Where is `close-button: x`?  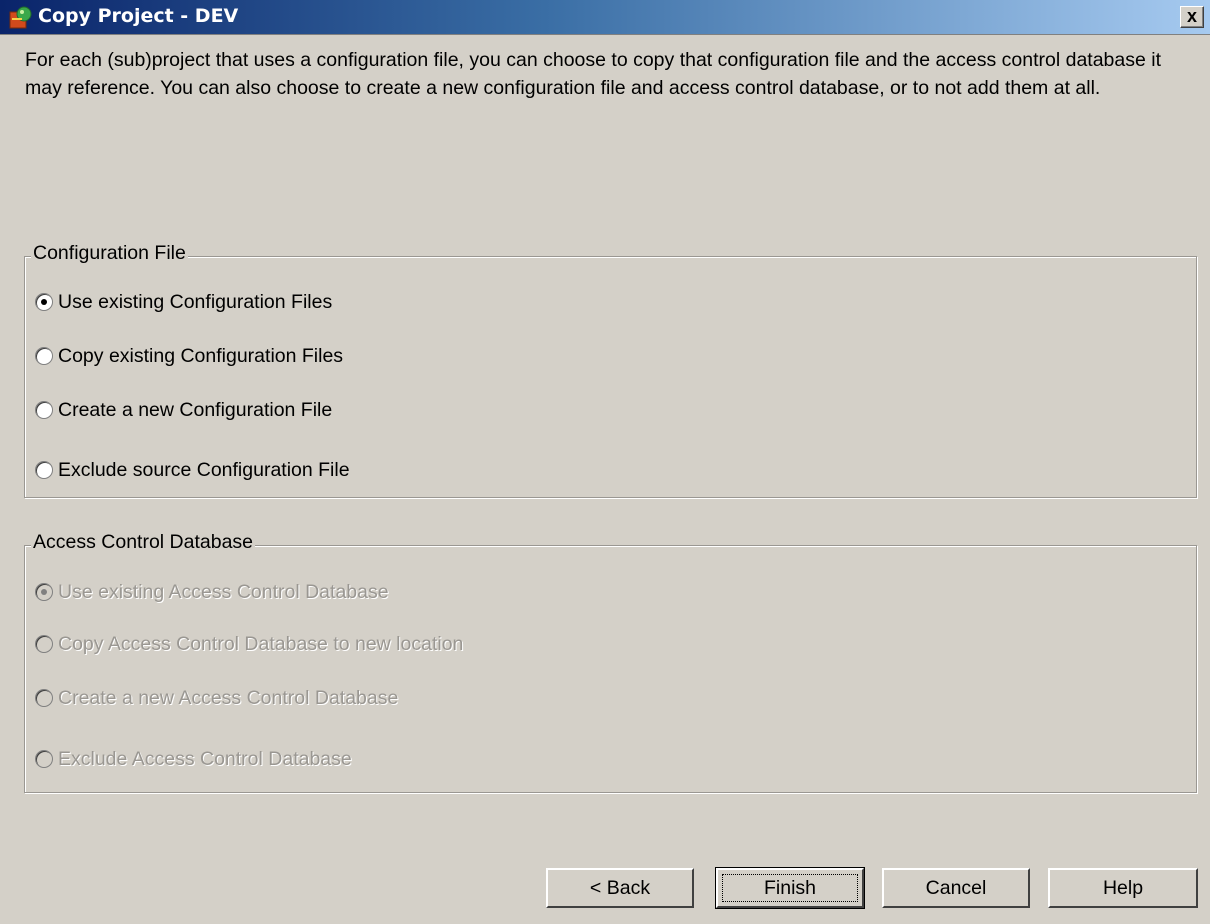
close-button: x is located at coordinates (1192, 17).